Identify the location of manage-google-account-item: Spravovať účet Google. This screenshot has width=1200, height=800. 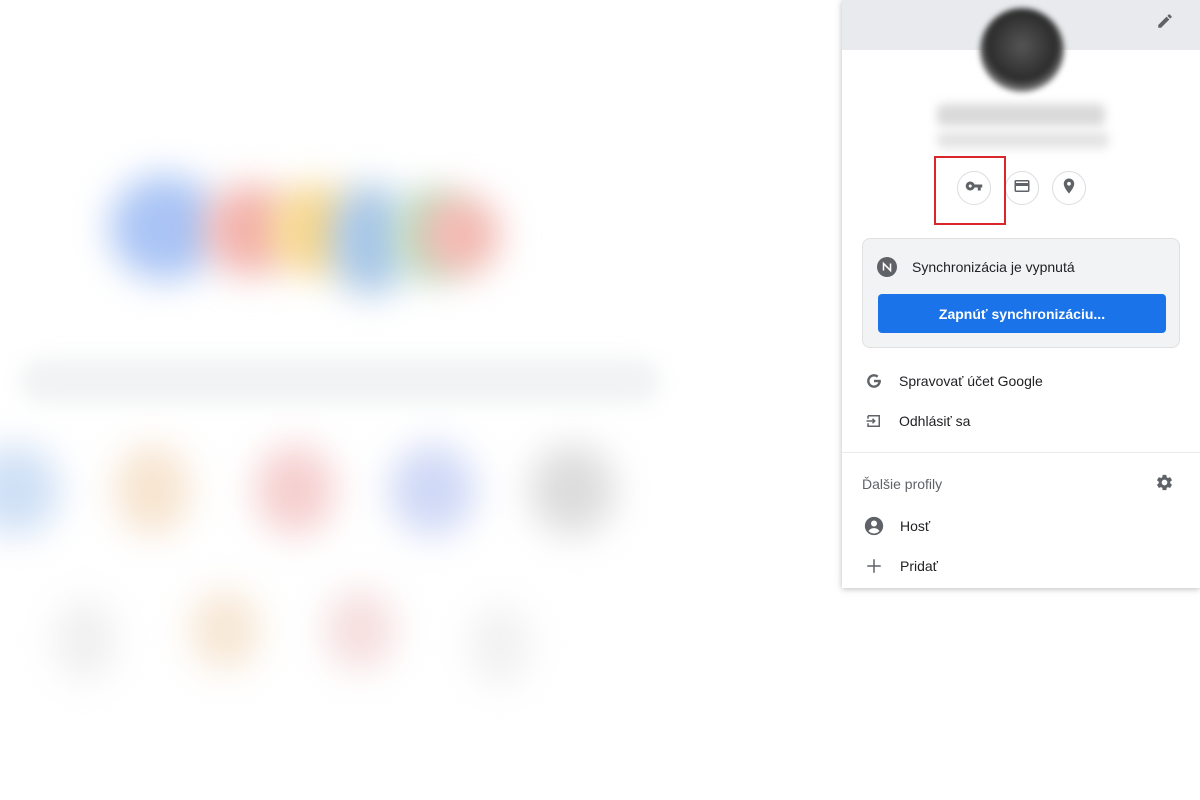
(1021, 381).